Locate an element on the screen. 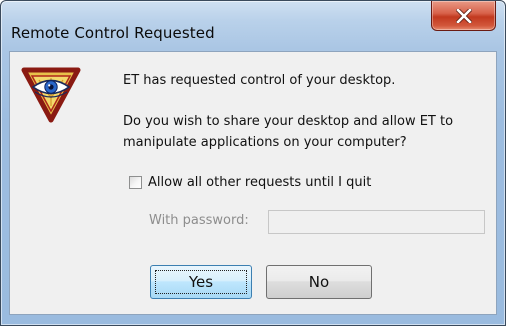 Image resolution: width=506 pixels, height=326 pixels. yes-button-label: Yes is located at coordinates (201, 282).